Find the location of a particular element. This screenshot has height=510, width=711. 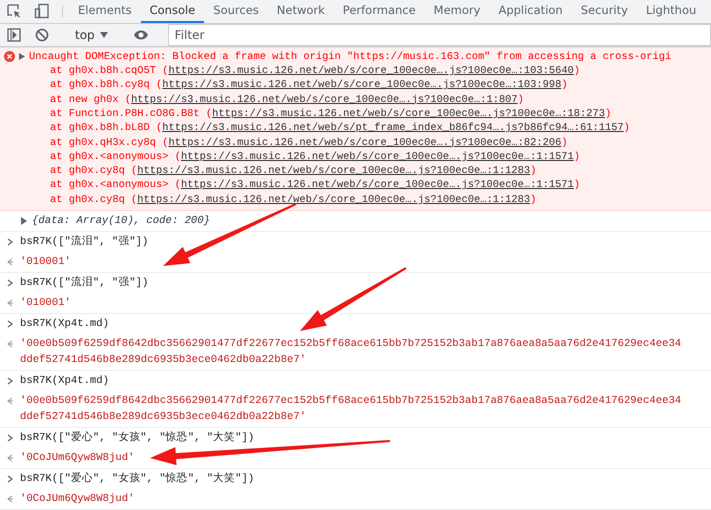

source-link: https://s3.music.126.net/web/s/core_100ec0e….js?100ec0e…:18:273 is located at coordinates (408, 114).